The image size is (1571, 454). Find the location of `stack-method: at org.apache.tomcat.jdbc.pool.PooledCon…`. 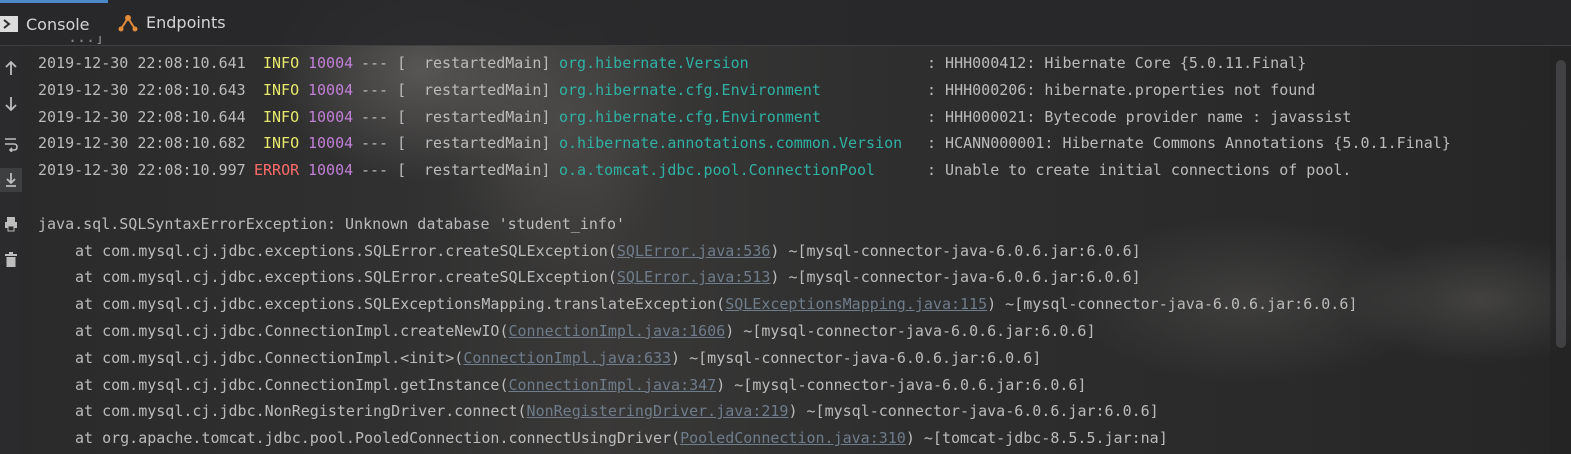

stack-method: at org.apache.tomcat.jdbc.pool.PooledCon… is located at coordinates (378, 438).